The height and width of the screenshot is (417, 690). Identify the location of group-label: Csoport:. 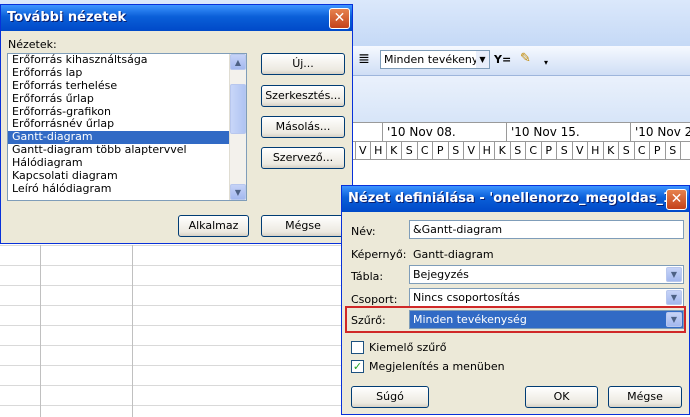
(374, 299).